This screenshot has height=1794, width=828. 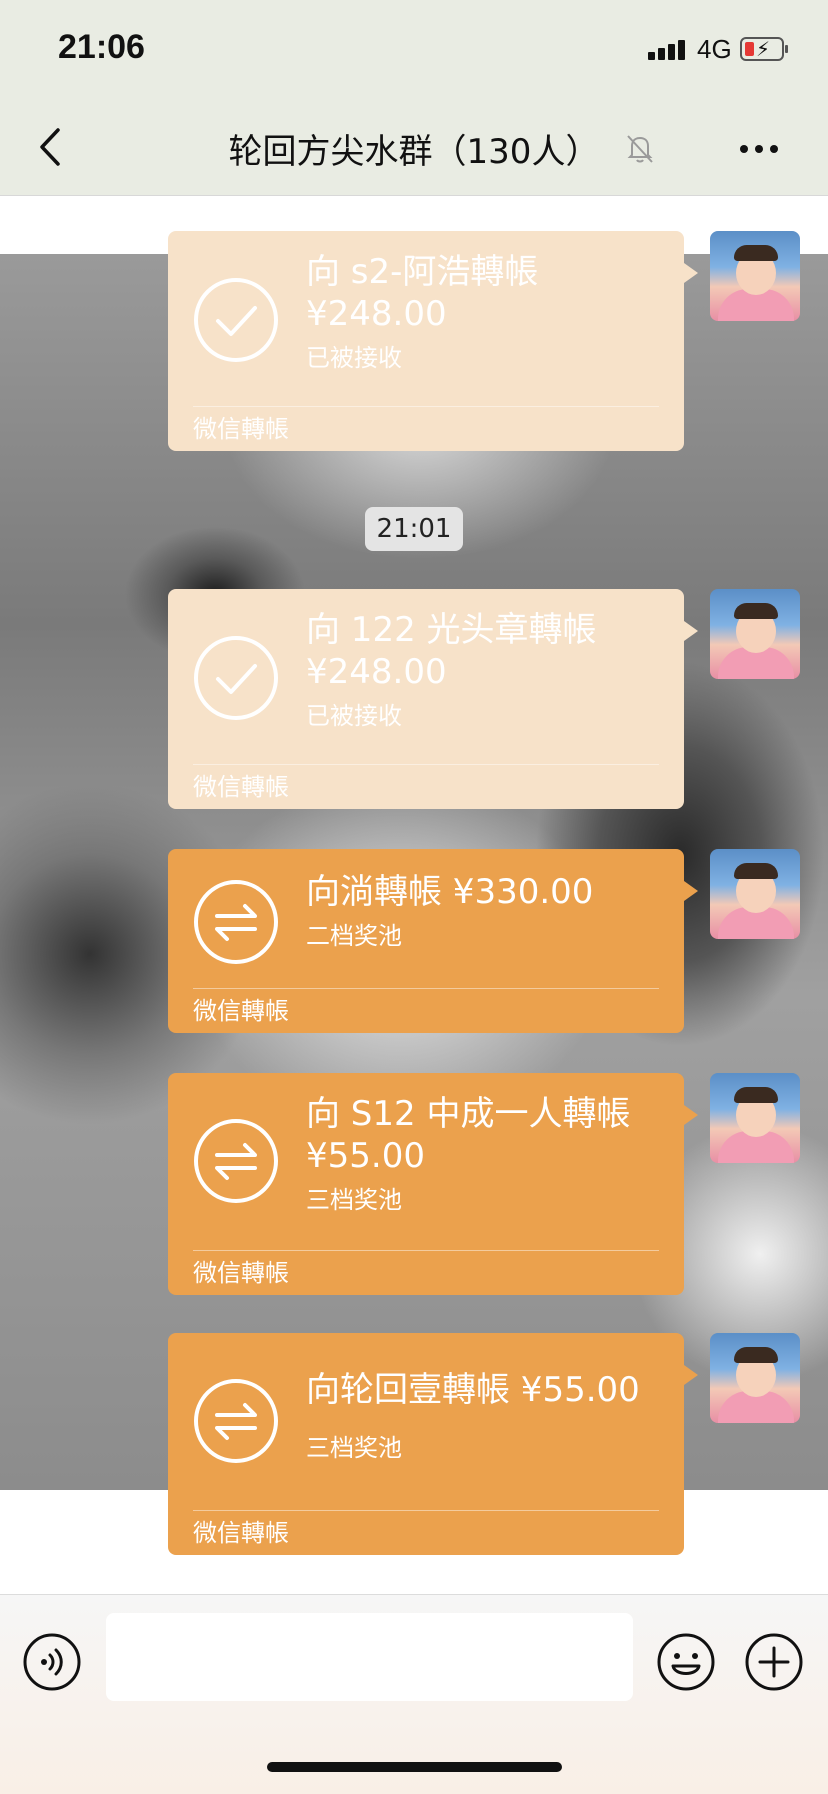 What do you see at coordinates (414, 529) in the screenshot?
I see `time-divider: 21:01` at bounding box center [414, 529].